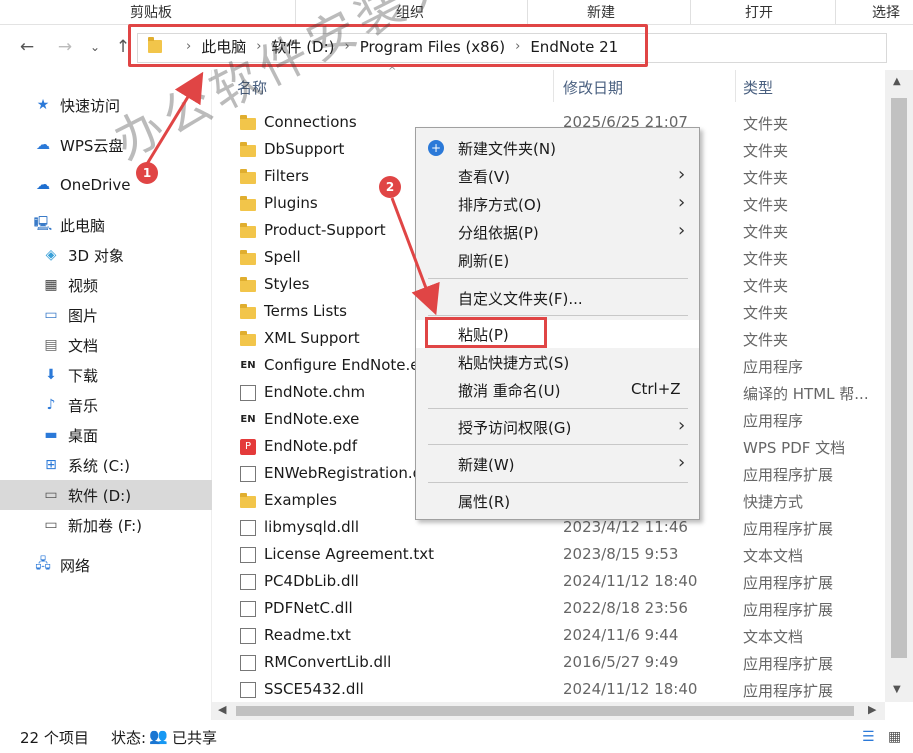 The image size is (913, 753). Describe the element at coordinates (83, 375) in the screenshot. I see `nav-item-label: 下载` at that location.